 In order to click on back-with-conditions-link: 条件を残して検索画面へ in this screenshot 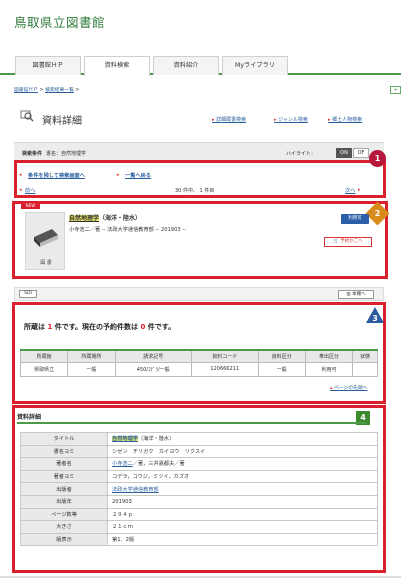, I will do `click(56, 175)`.